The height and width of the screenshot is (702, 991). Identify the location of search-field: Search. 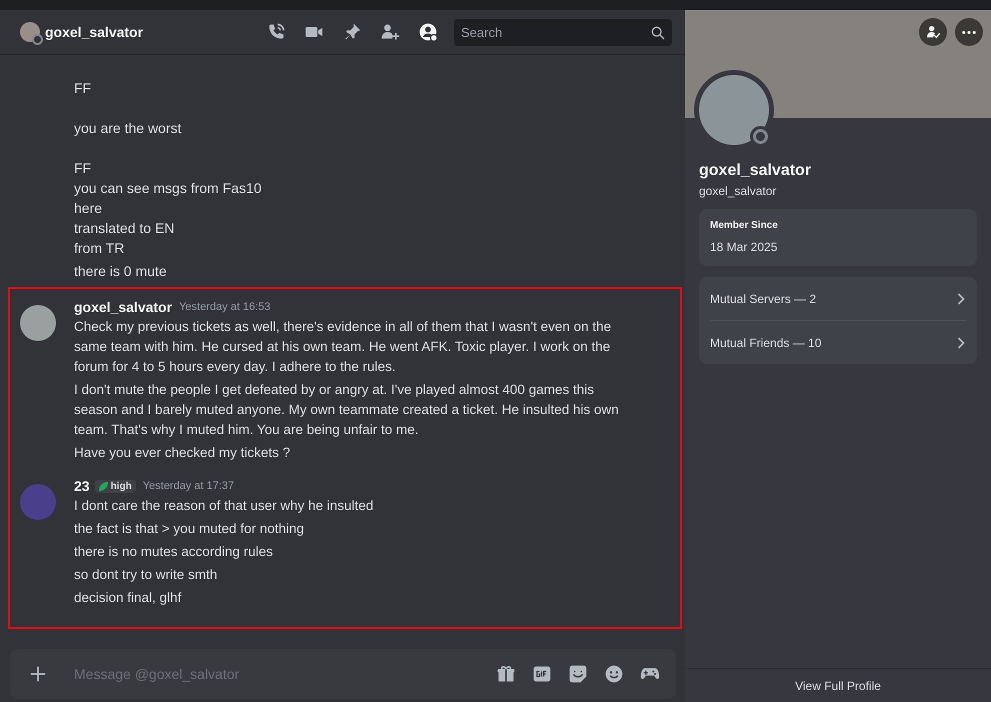
(563, 32).